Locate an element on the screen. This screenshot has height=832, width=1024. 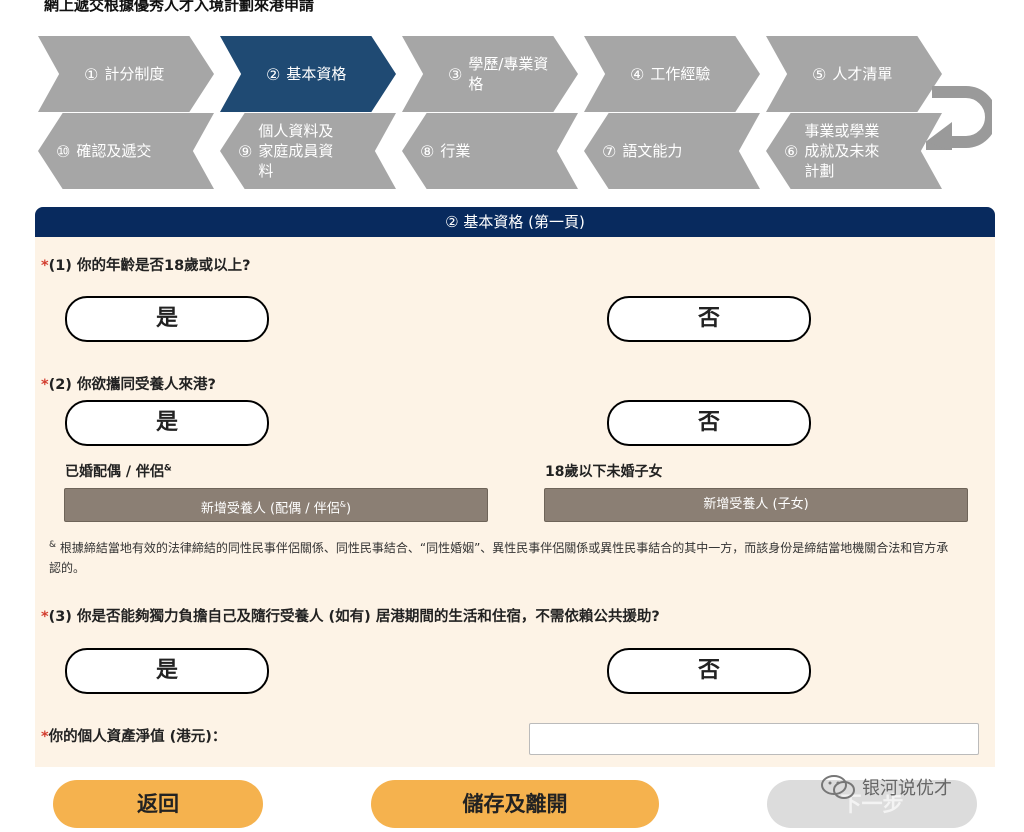
step-label: 確認及遞交 is located at coordinates (114, 151).